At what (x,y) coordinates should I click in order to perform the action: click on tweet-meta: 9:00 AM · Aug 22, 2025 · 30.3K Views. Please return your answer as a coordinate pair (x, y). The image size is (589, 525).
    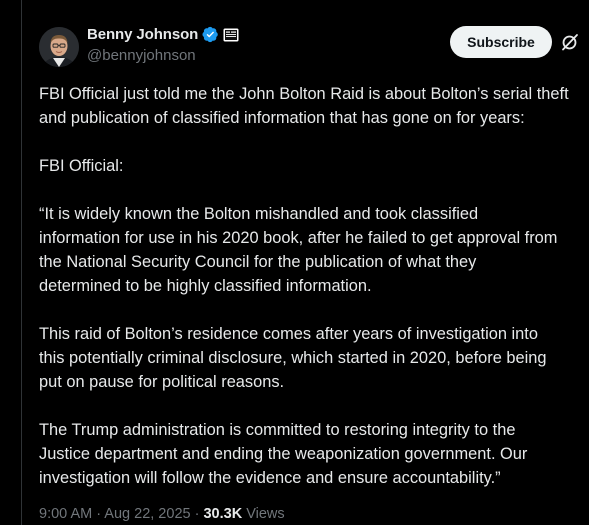
    Looking at the image, I should click on (162, 514).